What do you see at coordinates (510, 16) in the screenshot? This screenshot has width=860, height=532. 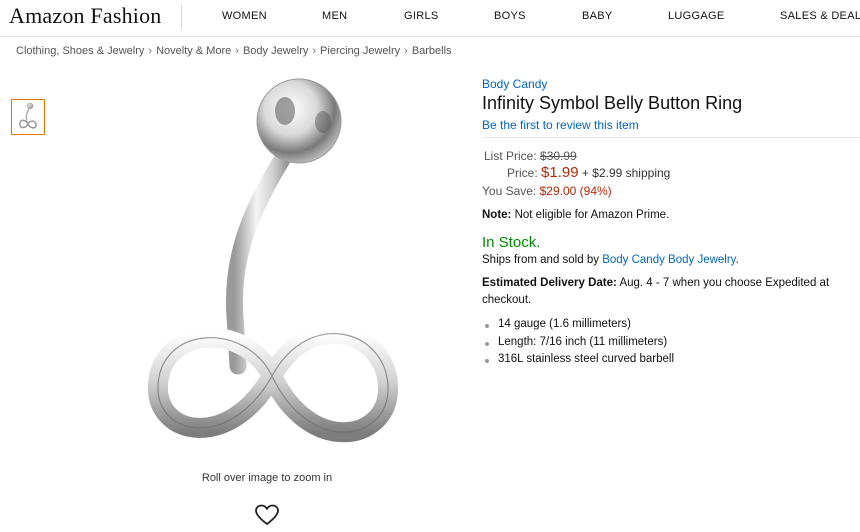 I see `nav-boys: BOYS` at bounding box center [510, 16].